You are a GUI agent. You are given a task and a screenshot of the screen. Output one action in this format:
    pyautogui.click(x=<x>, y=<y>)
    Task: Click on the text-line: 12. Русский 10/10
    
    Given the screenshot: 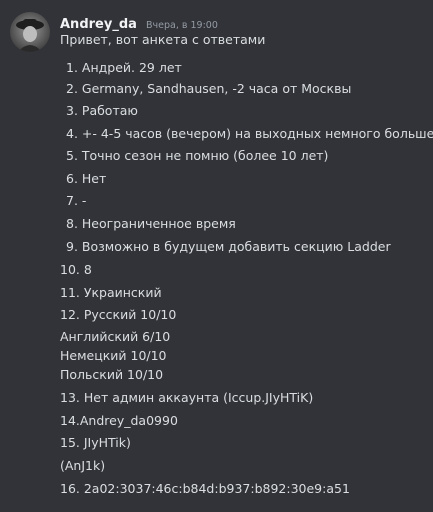 What is the action you would take?
    pyautogui.click(x=118, y=314)
    